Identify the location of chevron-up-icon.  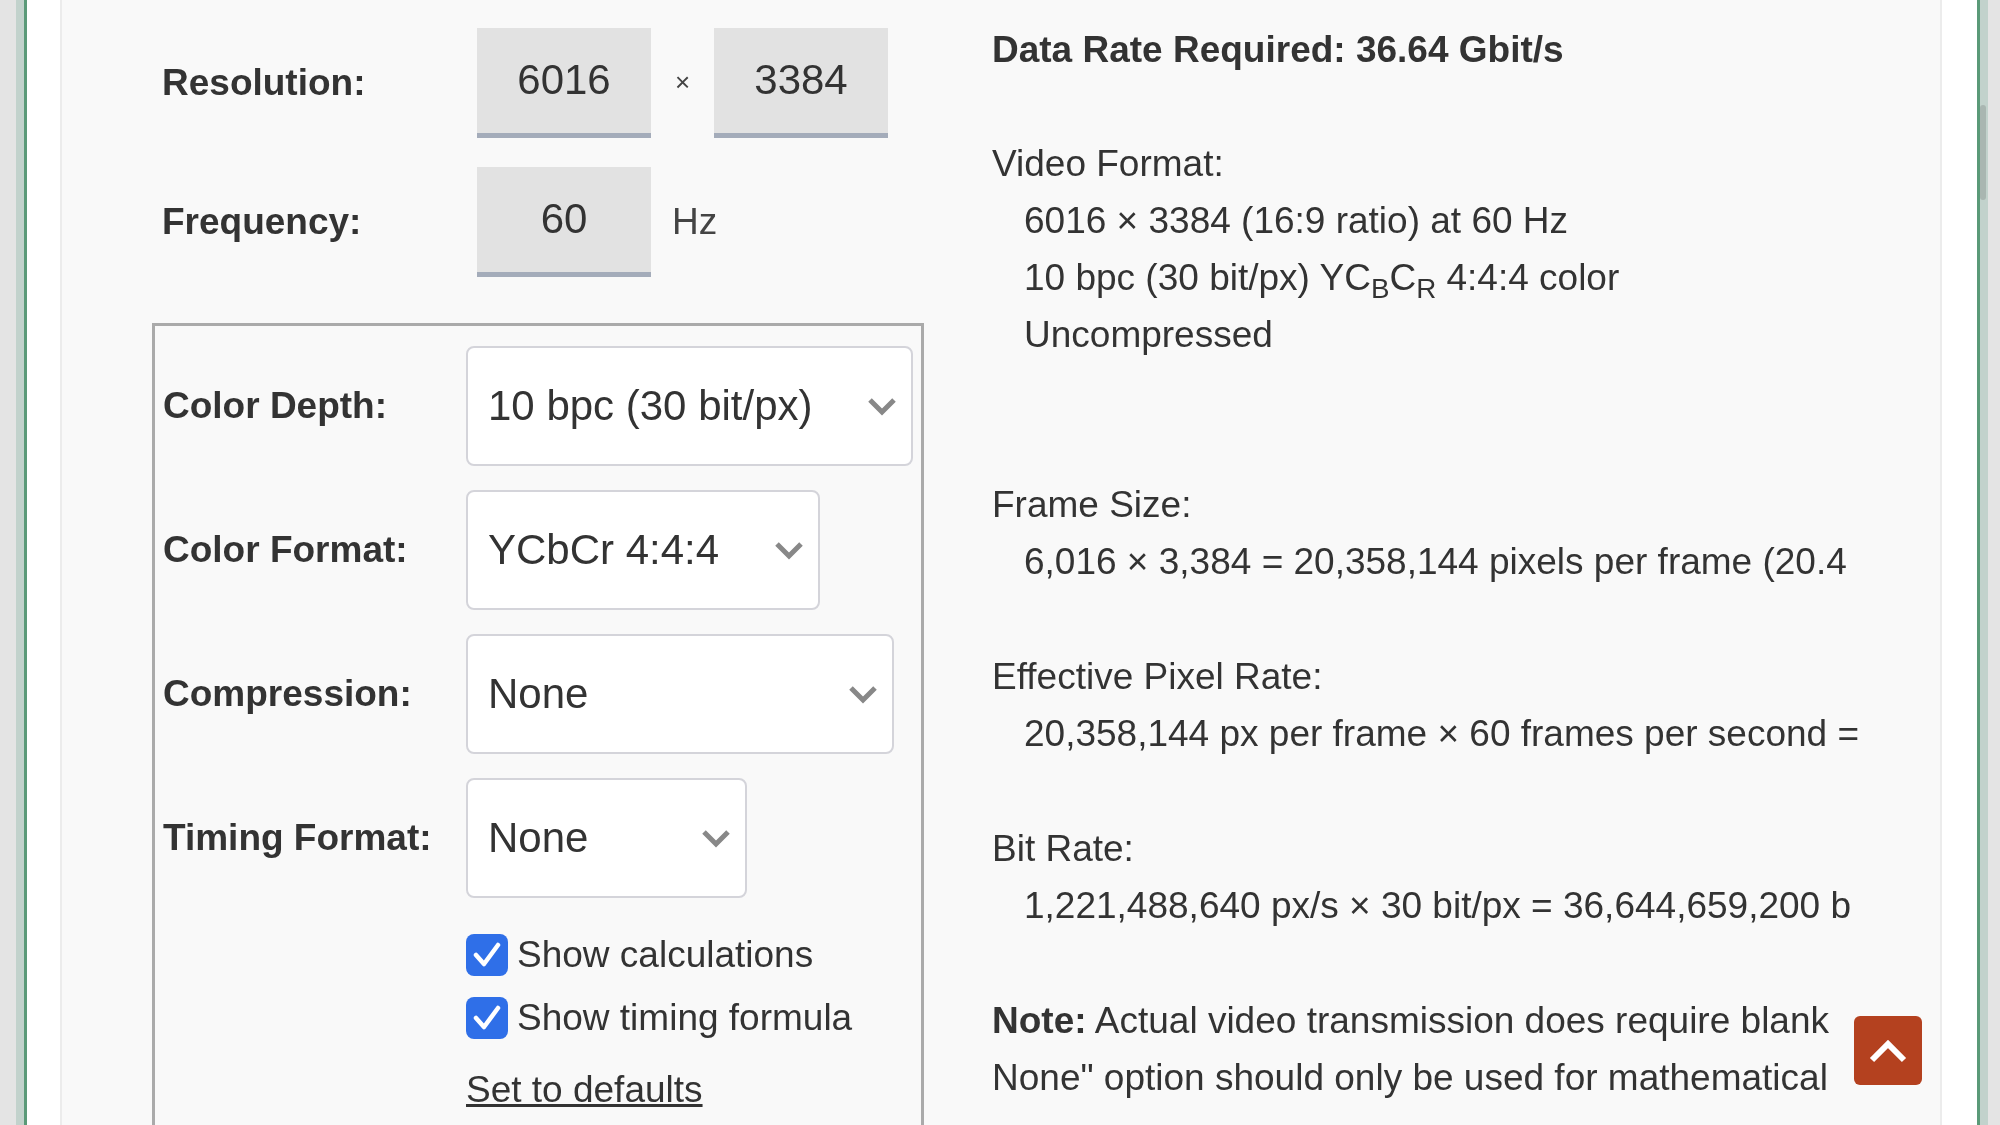
(1888, 1050).